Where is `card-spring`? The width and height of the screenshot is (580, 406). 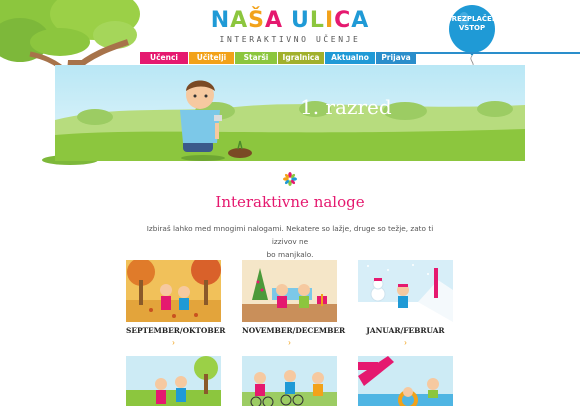 card-spring is located at coordinates (173, 381).